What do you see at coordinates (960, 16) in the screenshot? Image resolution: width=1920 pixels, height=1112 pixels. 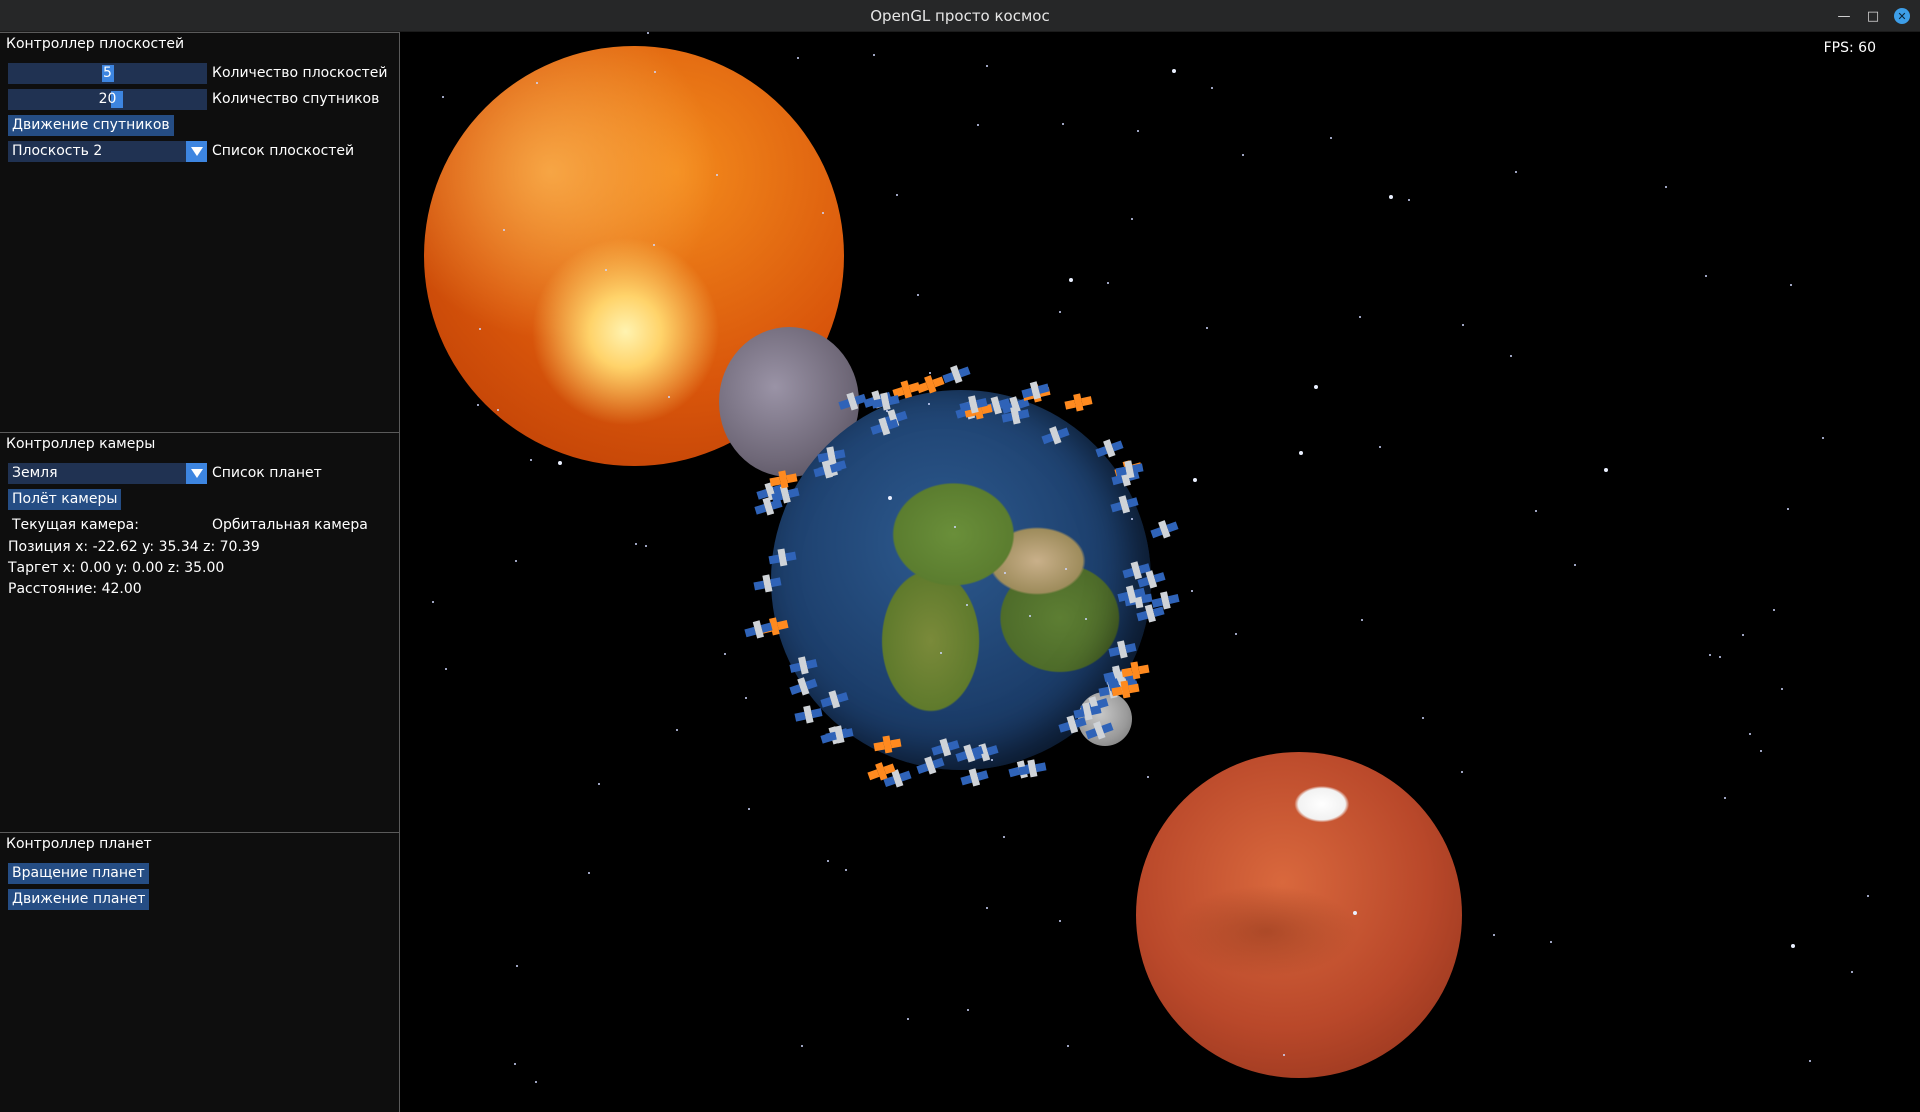 I see `window-titlebar: OpenGL просто космос — □ ✕` at bounding box center [960, 16].